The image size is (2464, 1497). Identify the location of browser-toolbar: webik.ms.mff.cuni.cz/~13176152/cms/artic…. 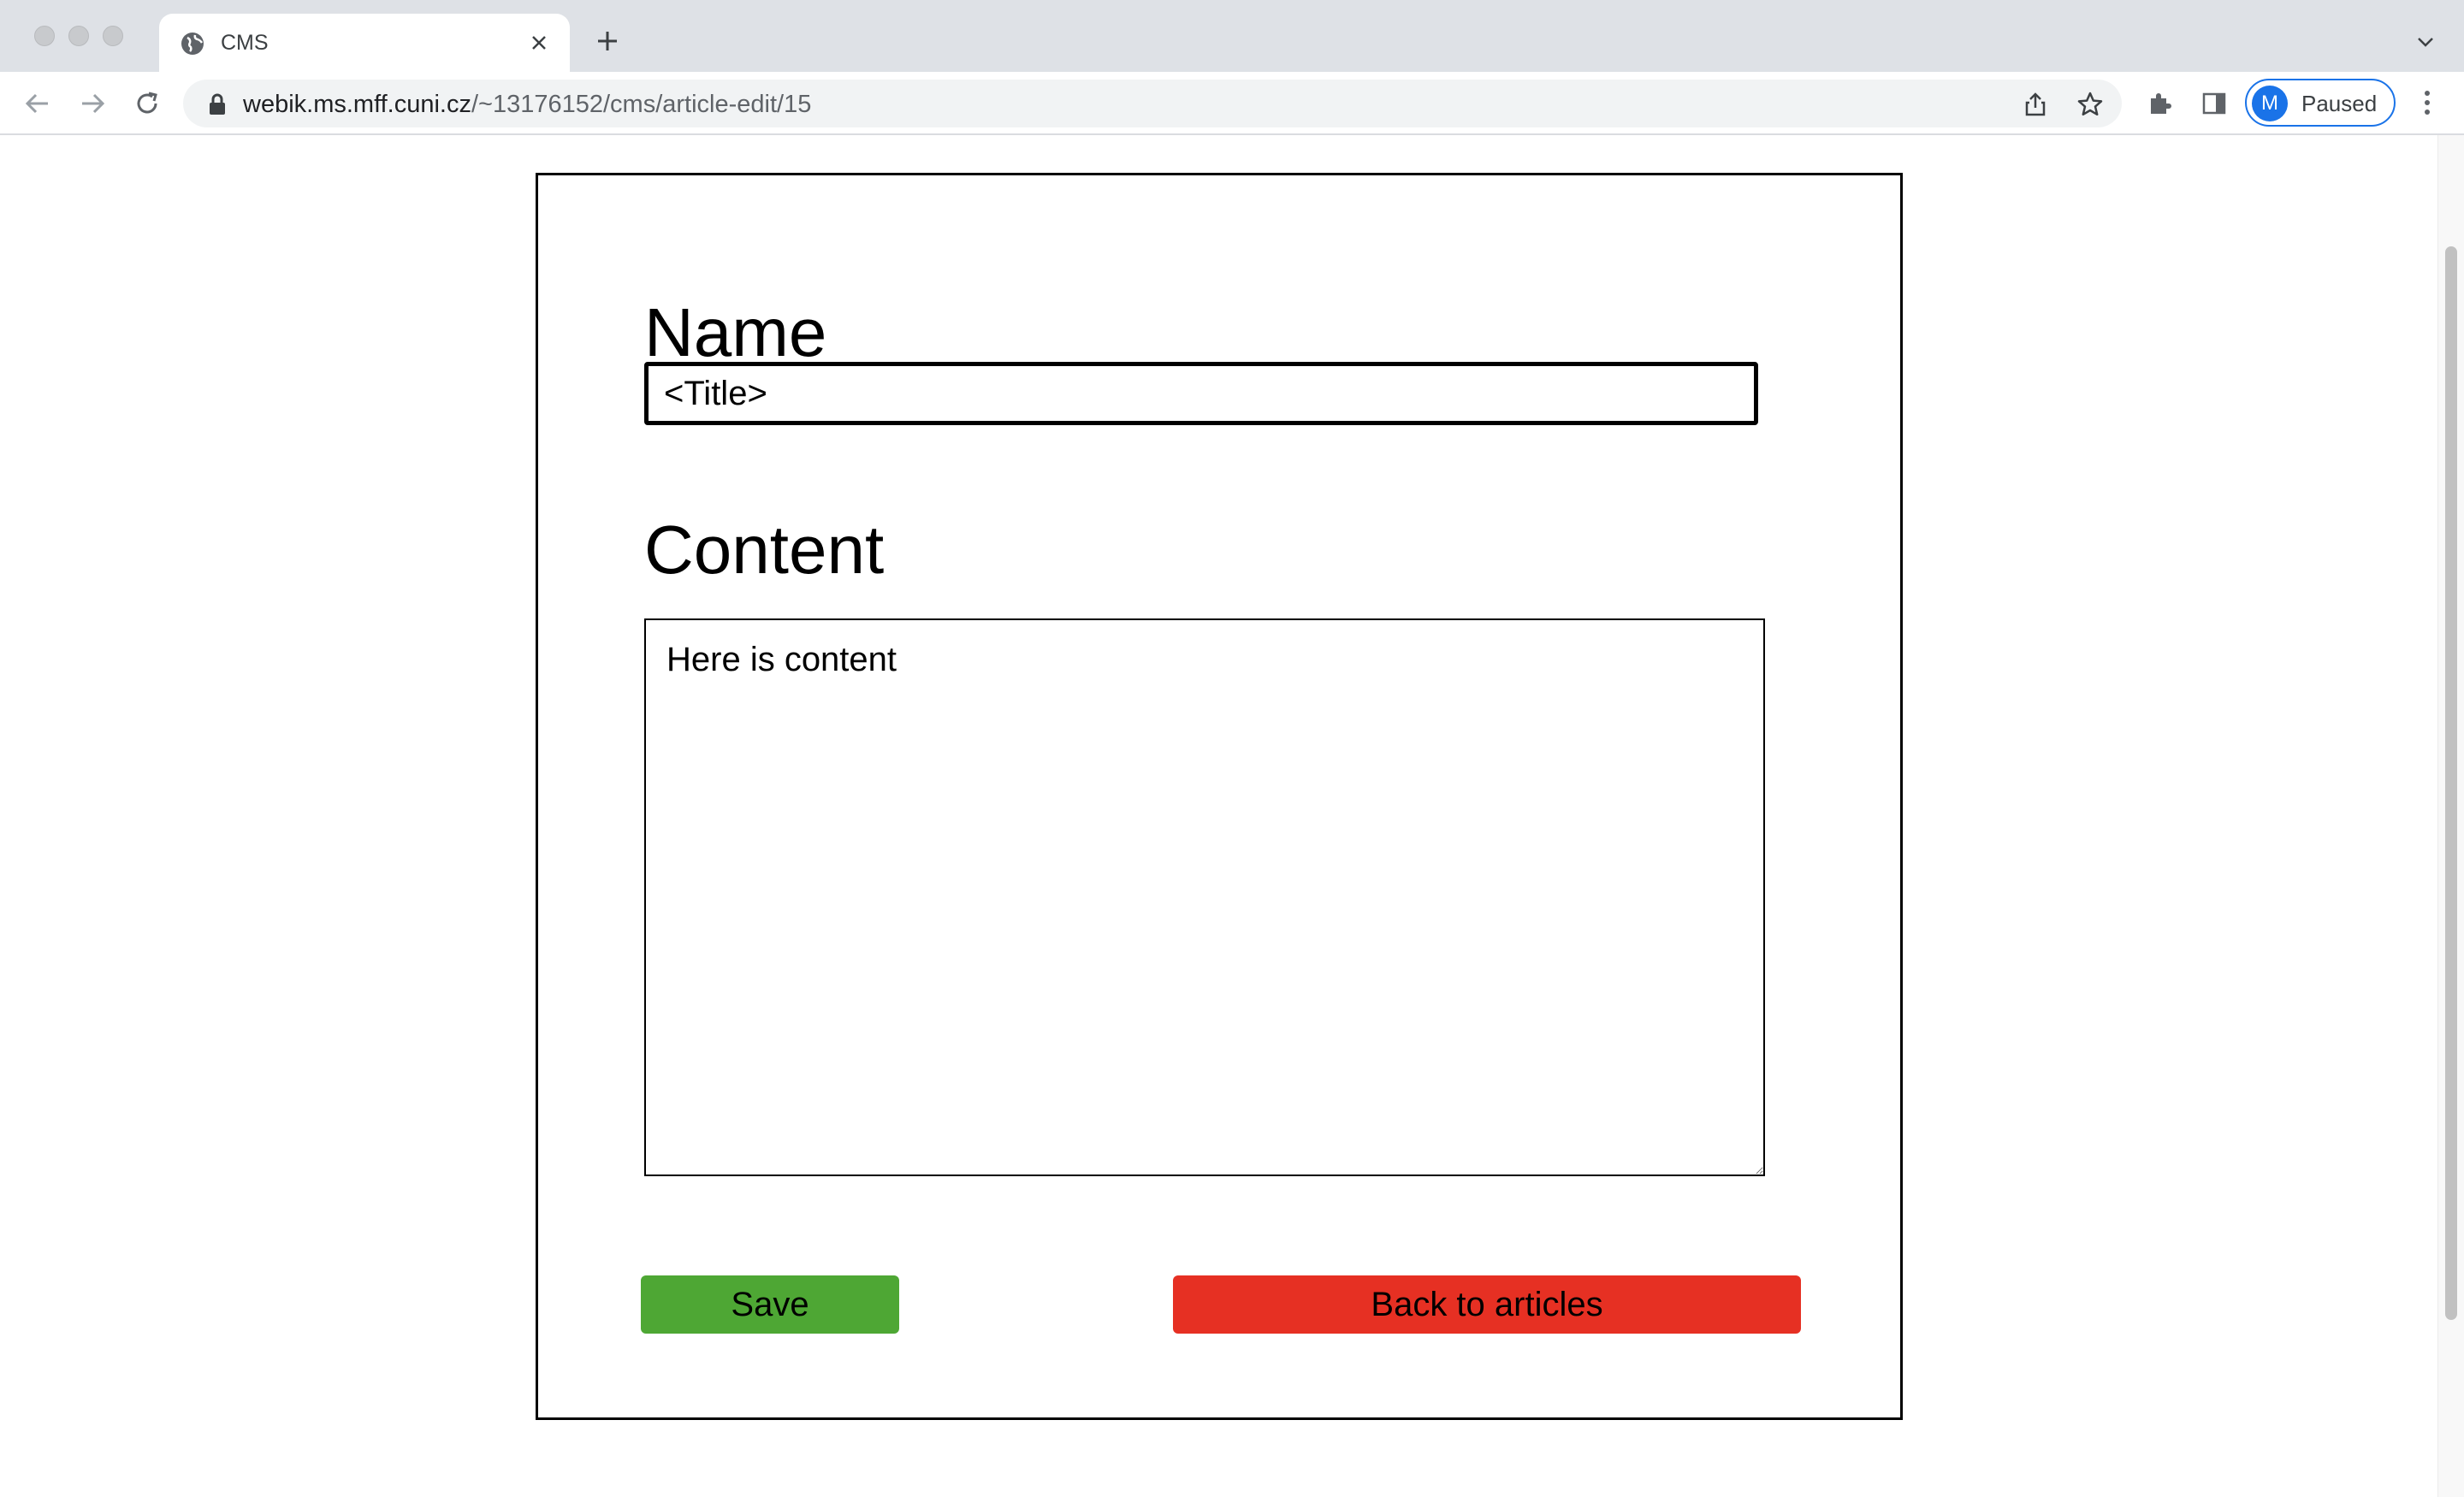
(1232, 103).